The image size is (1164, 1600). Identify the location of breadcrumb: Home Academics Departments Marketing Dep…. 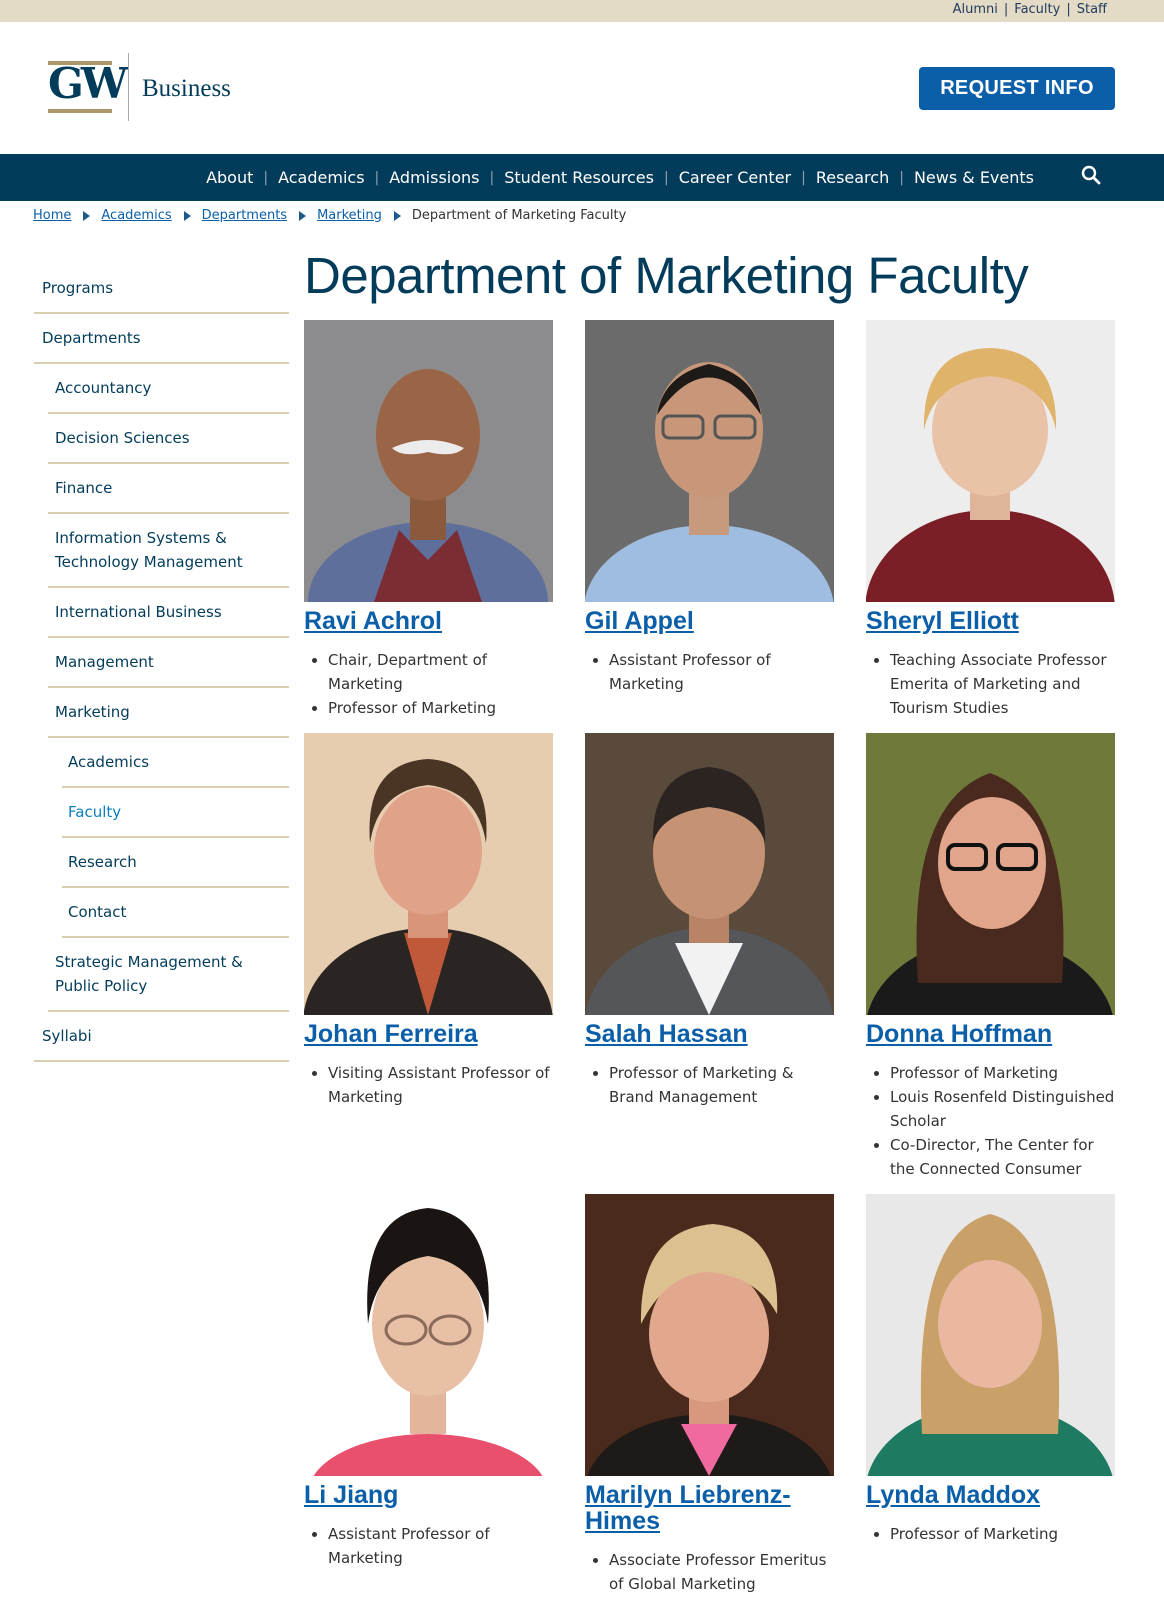
(329, 215).